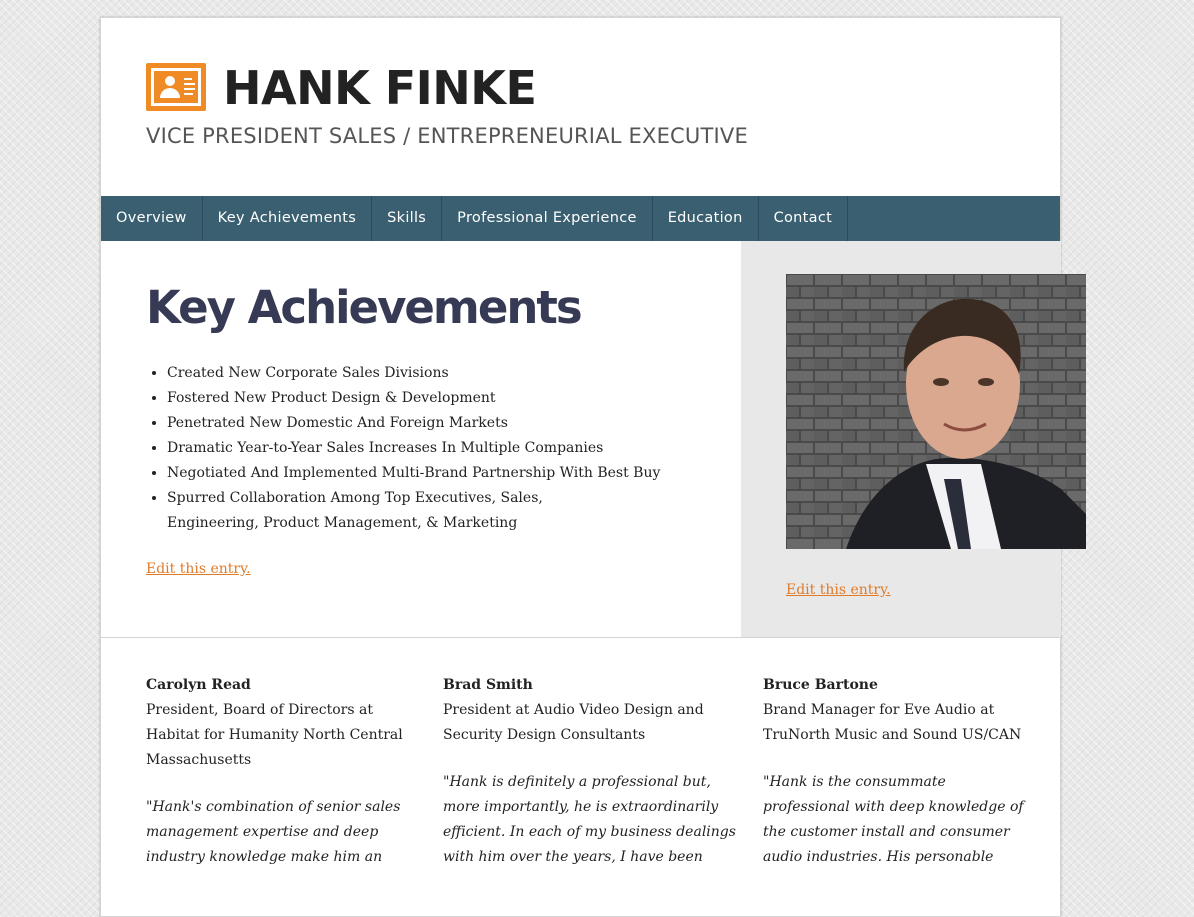 The height and width of the screenshot is (917, 1194). What do you see at coordinates (407, 218) in the screenshot?
I see `nav-item-skills: Skills` at bounding box center [407, 218].